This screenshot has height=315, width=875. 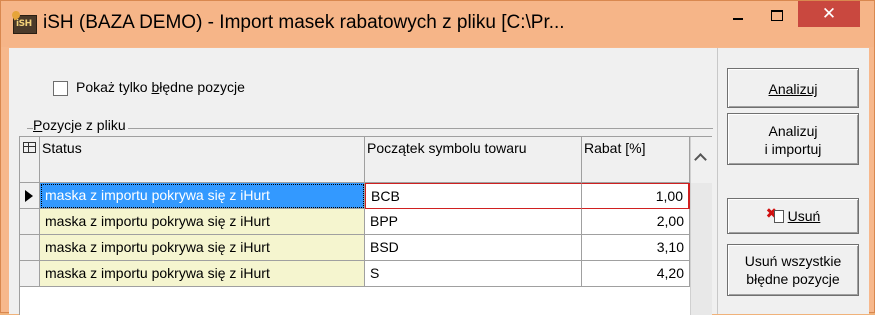 I want to click on current-row-arrow-icon, so click(x=29, y=196).